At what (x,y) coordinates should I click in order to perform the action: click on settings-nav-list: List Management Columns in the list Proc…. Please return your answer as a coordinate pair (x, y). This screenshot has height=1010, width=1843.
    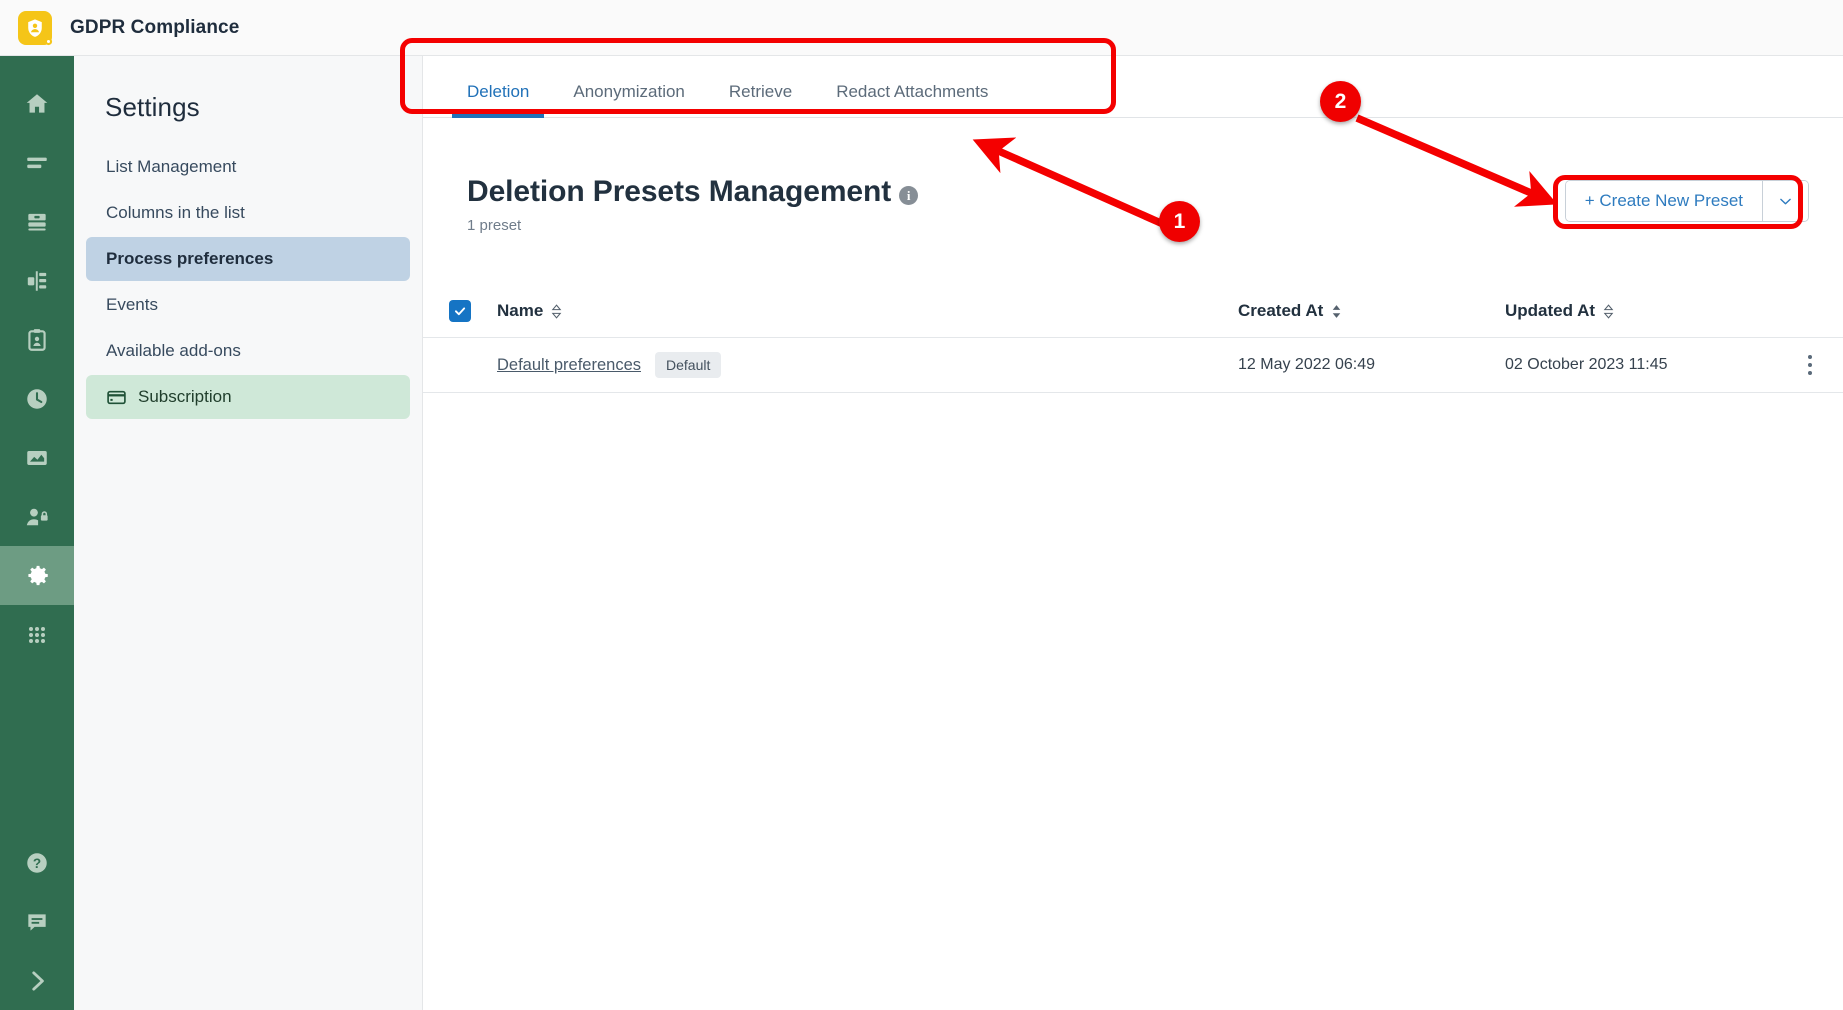
    Looking at the image, I should click on (248, 282).